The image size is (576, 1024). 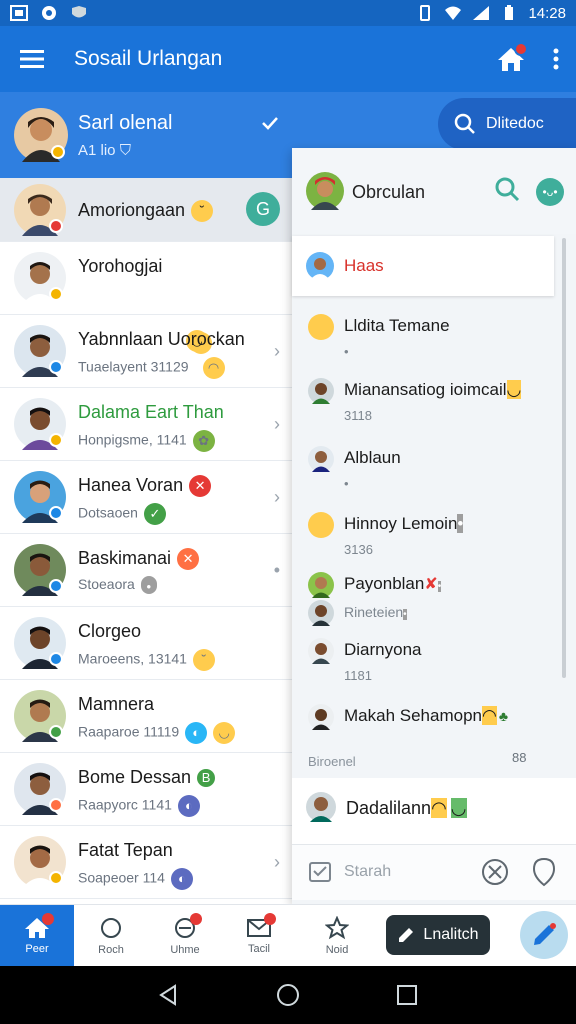 I want to click on message-input: Starah, so click(x=367, y=872).